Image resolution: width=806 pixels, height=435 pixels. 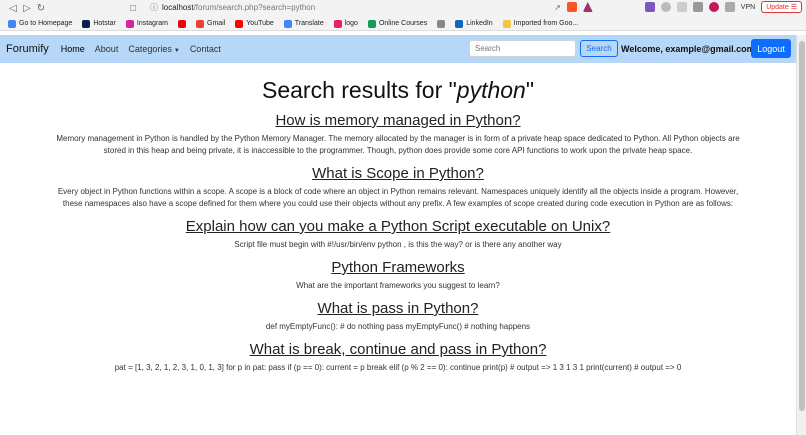 What do you see at coordinates (371, 23) in the screenshot?
I see `drive-icon` at bounding box center [371, 23].